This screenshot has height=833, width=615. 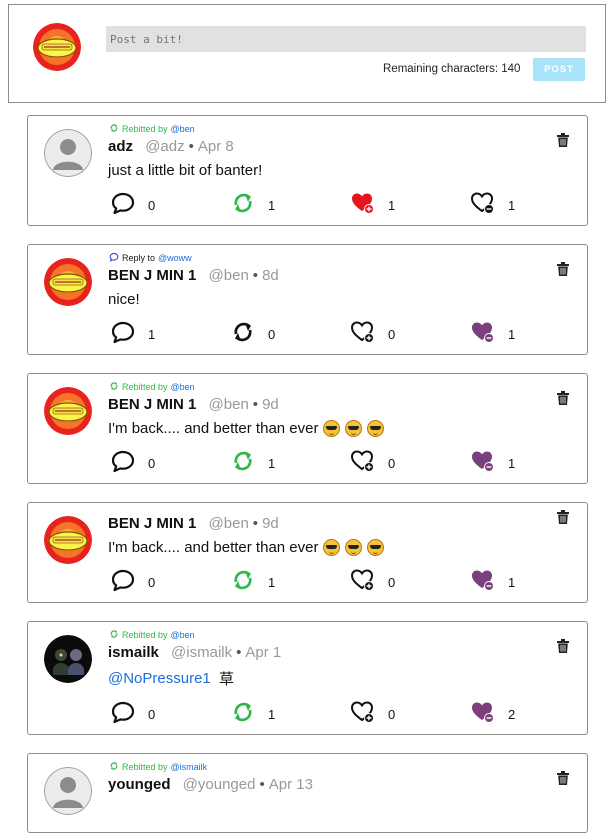 I want to click on author-handle: @younged, so click(x=219, y=784).